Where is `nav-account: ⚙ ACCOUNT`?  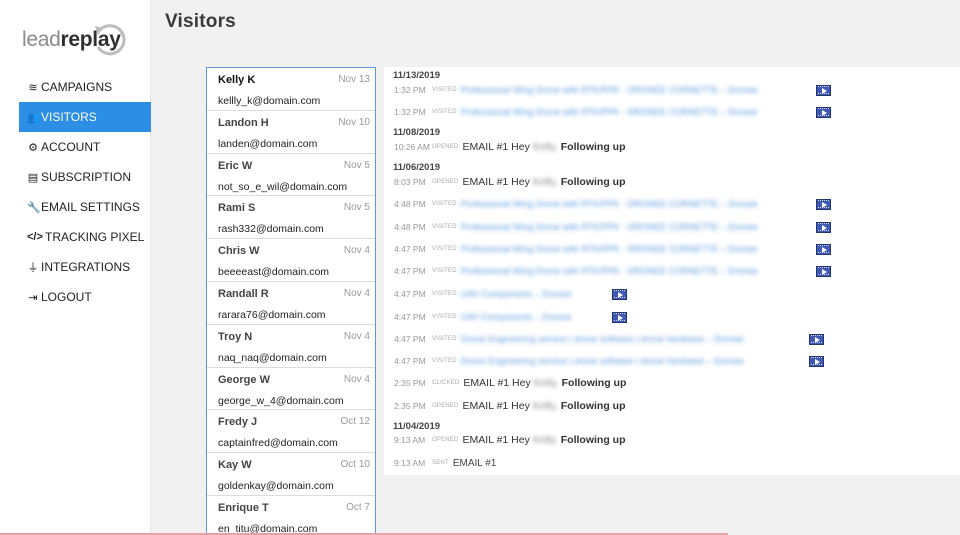
nav-account: ⚙ ACCOUNT is located at coordinates (75, 147).